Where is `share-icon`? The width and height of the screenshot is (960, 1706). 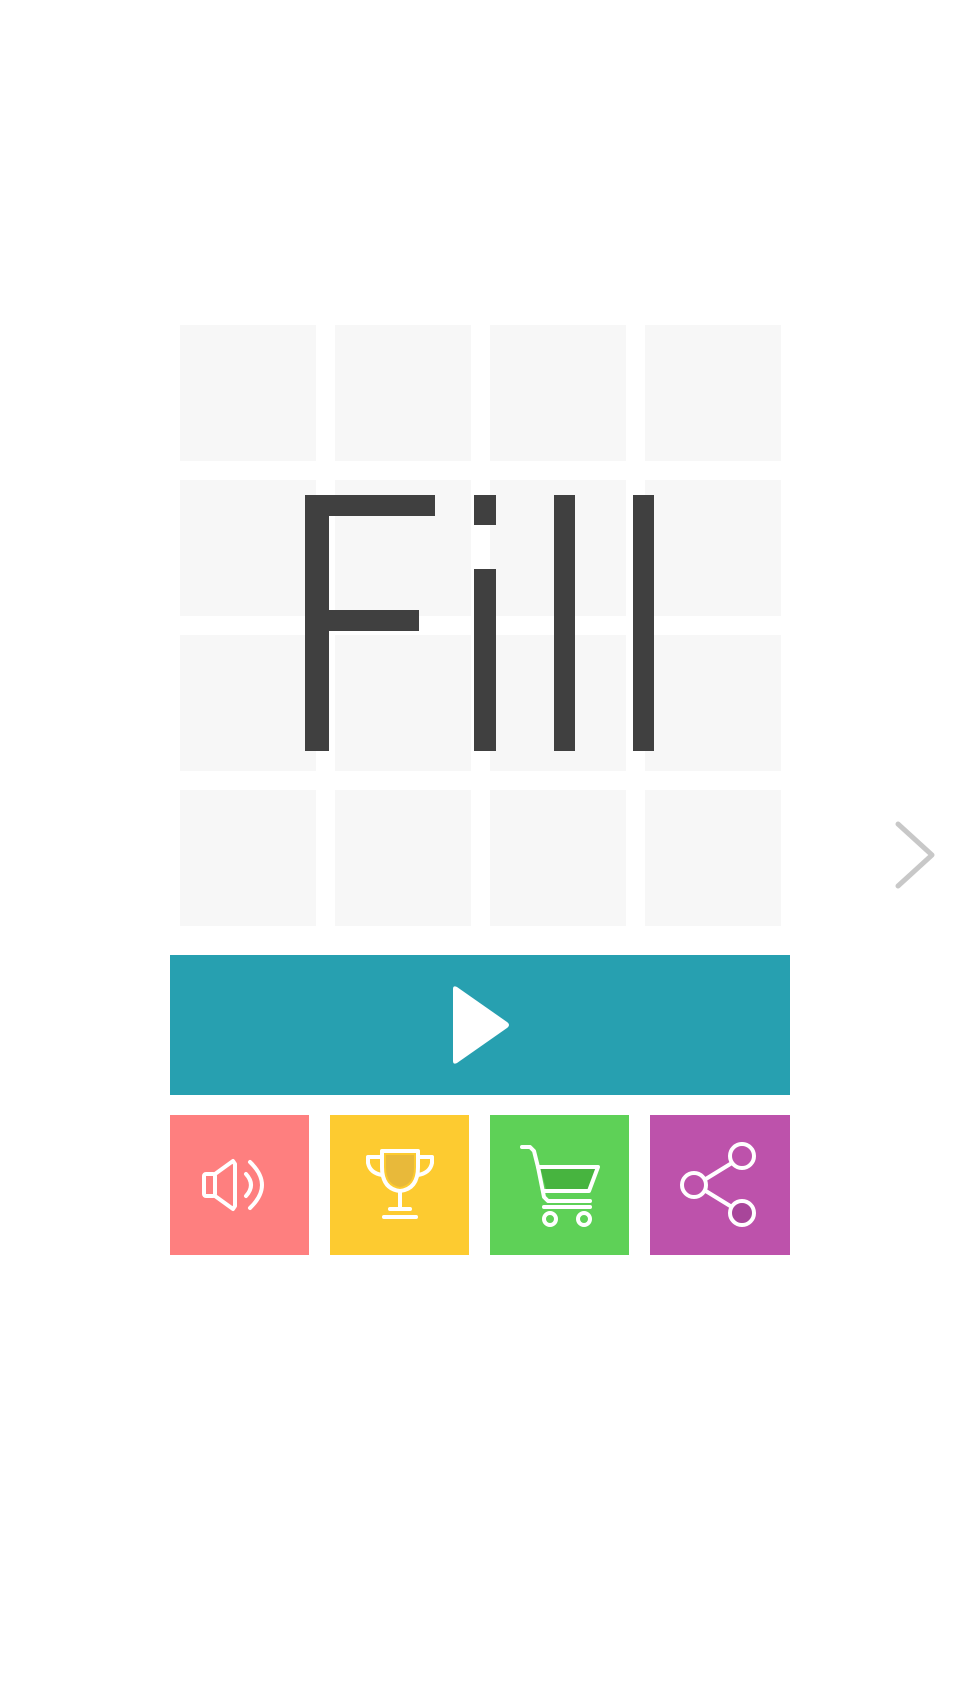
share-icon is located at coordinates (718, 1184).